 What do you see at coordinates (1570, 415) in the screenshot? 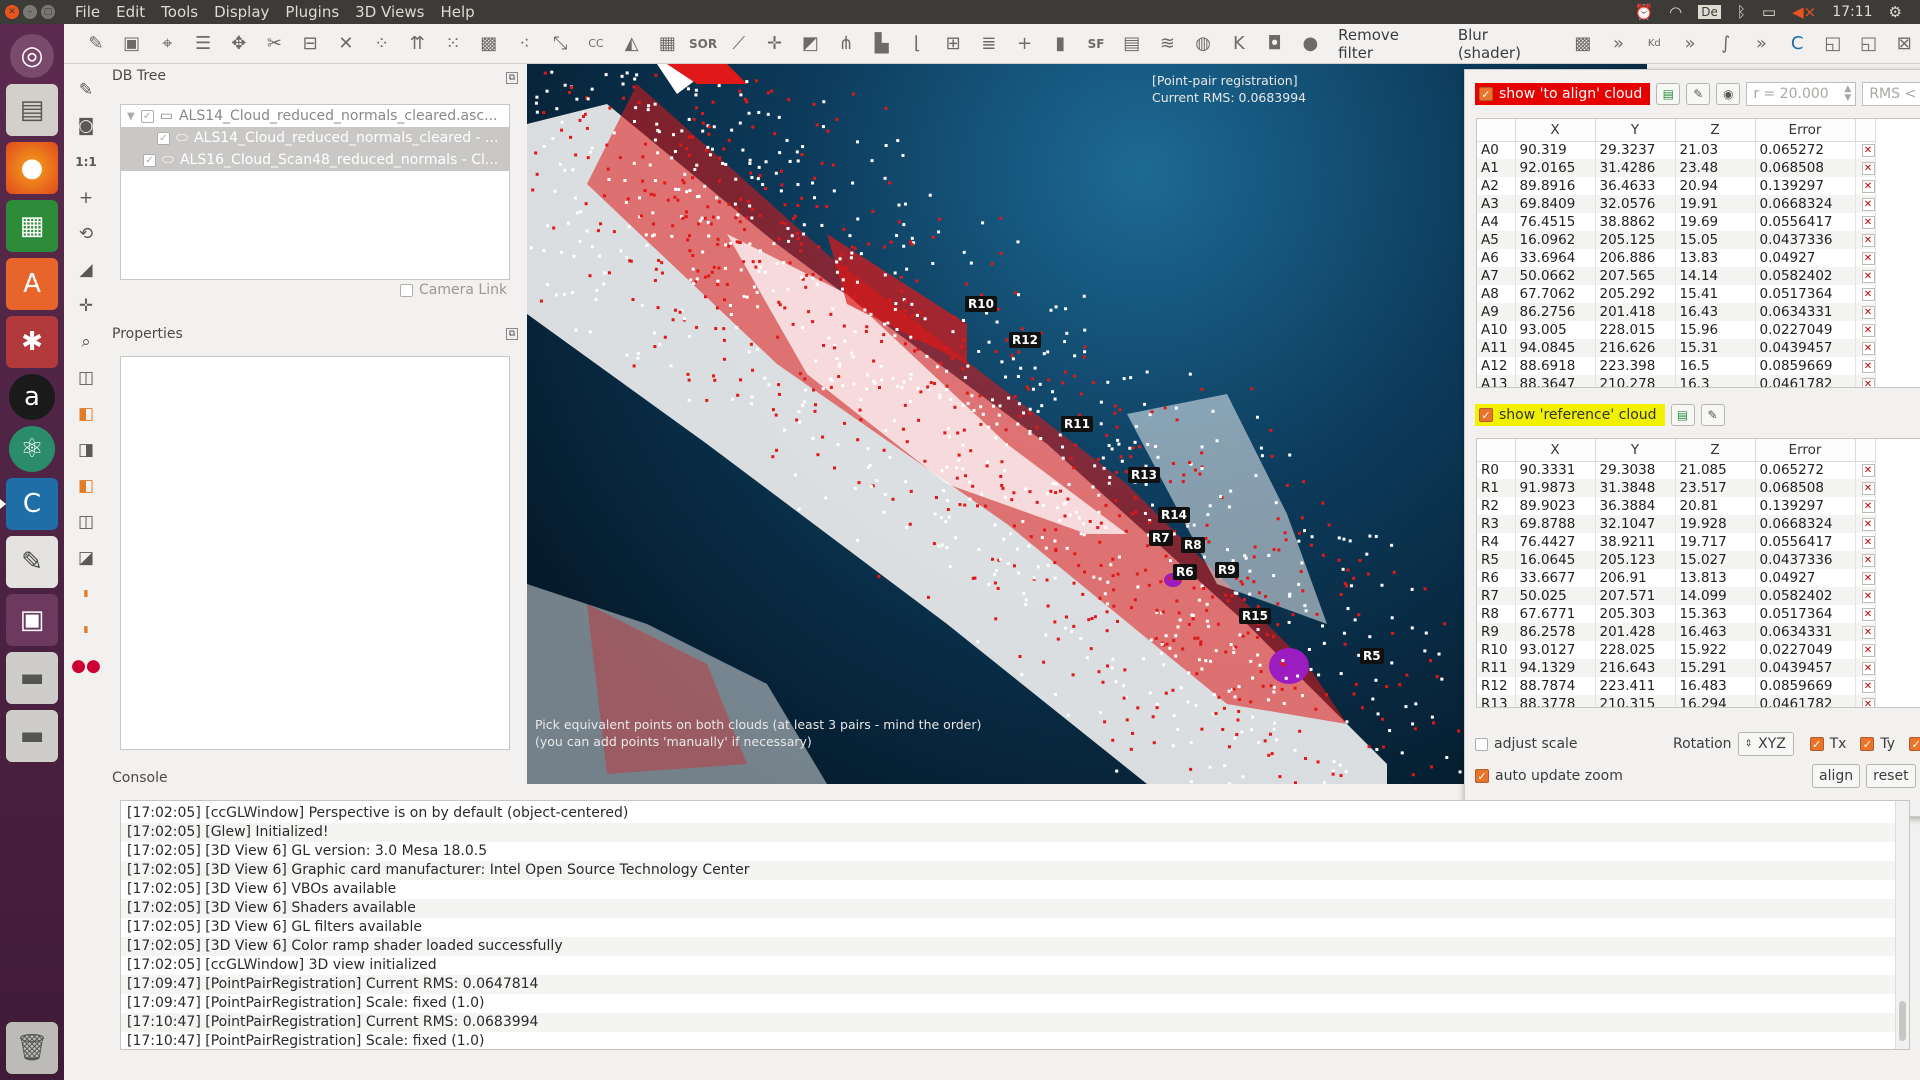
I see `show-reference-cloud-toggle: ✓ show 'reference' cloud` at bounding box center [1570, 415].